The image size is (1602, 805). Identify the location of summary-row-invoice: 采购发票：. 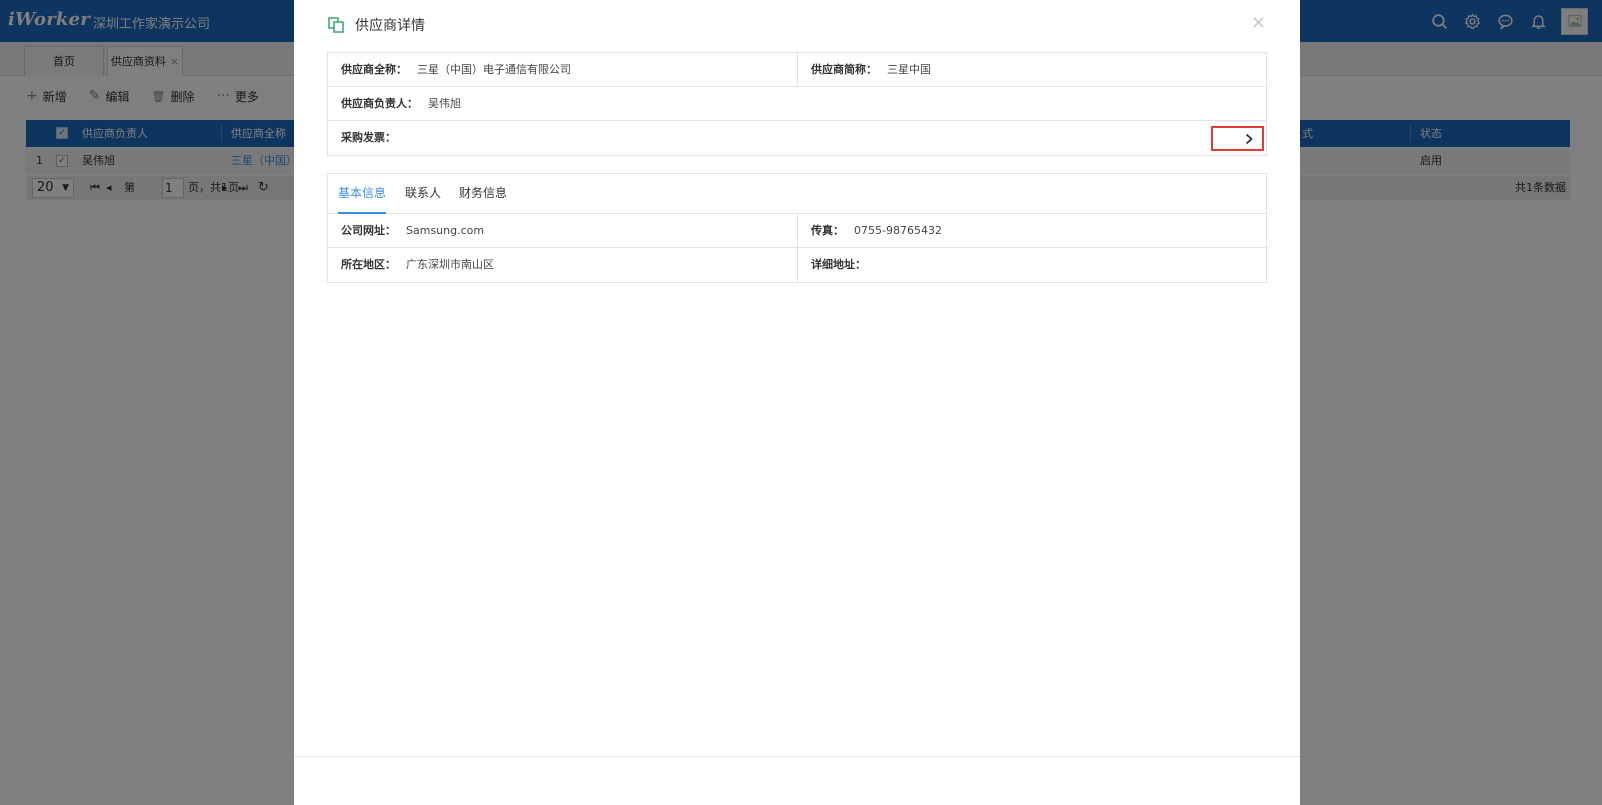
(797, 138).